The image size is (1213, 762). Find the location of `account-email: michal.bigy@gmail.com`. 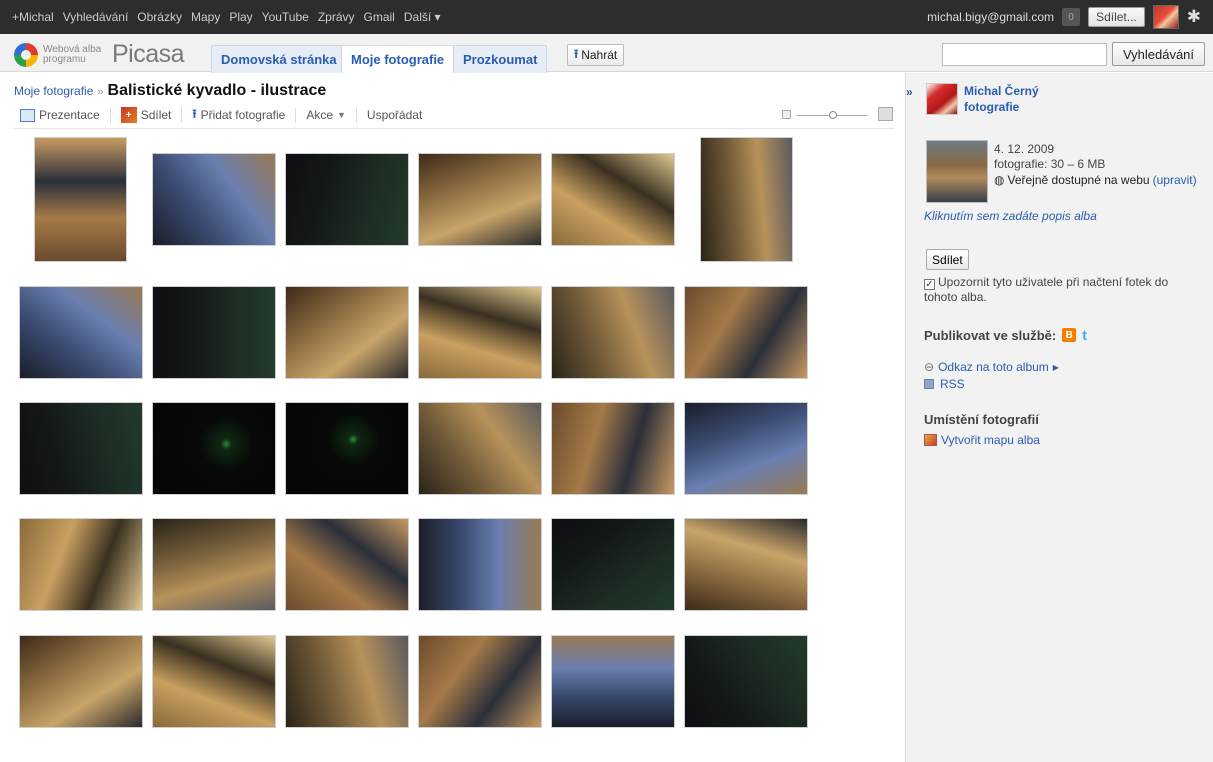

account-email: michal.bigy@gmail.com is located at coordinates (990, 17).